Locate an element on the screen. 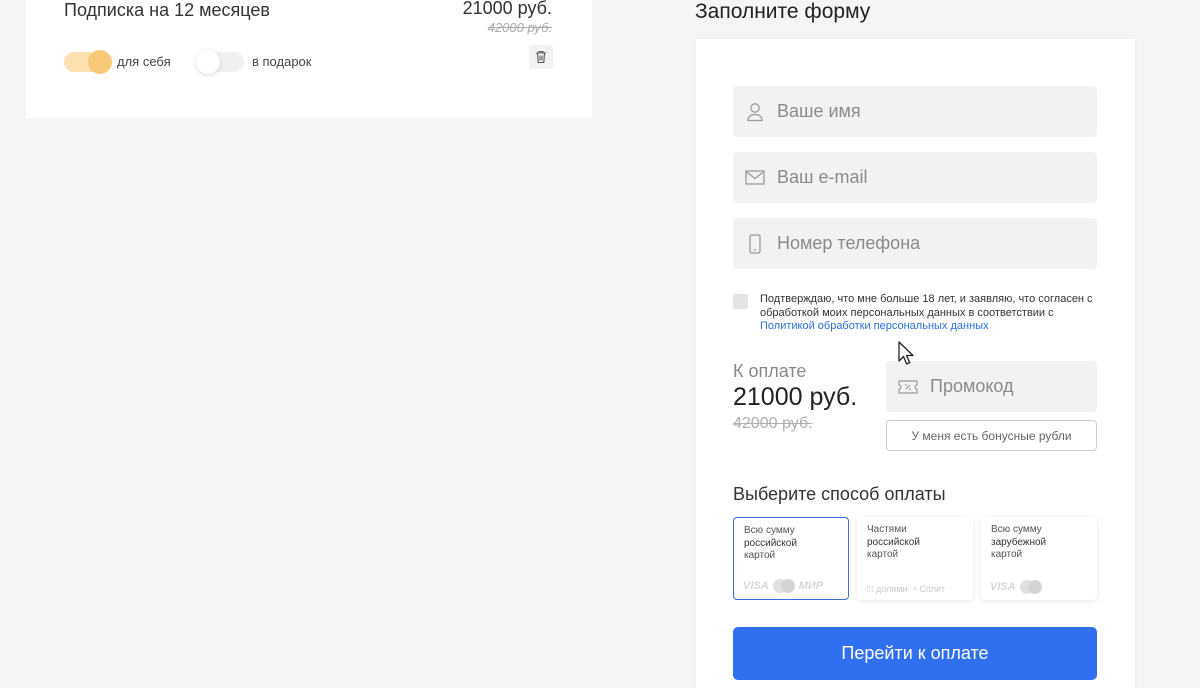 The height and width of the screenshot is (688, 1200). privacy-policy-link: Политикой обработки персональных данных is located at coordinates (874, 326).